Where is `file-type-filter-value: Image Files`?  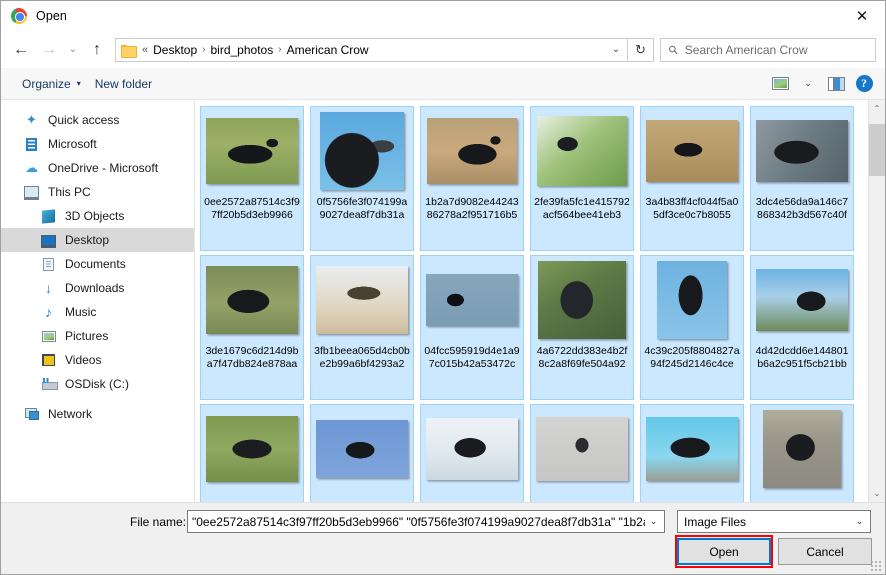
file-type-filter-value: Image Files is located at coordinates (715, 521).